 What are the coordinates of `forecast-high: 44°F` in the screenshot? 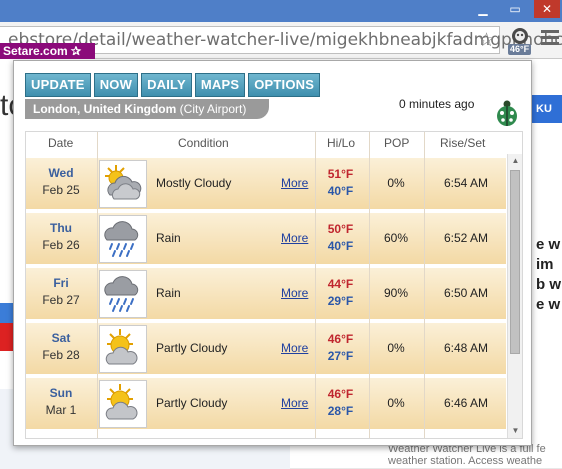 It's located at (340, 284).